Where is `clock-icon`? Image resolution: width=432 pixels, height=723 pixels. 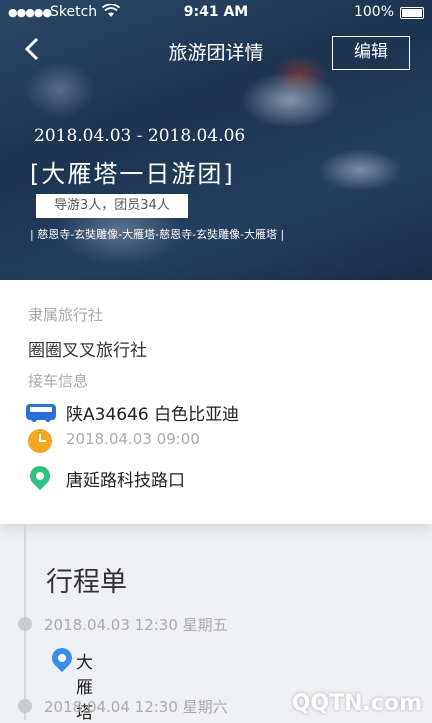
clock-icon is located at coordinates (40, 441).